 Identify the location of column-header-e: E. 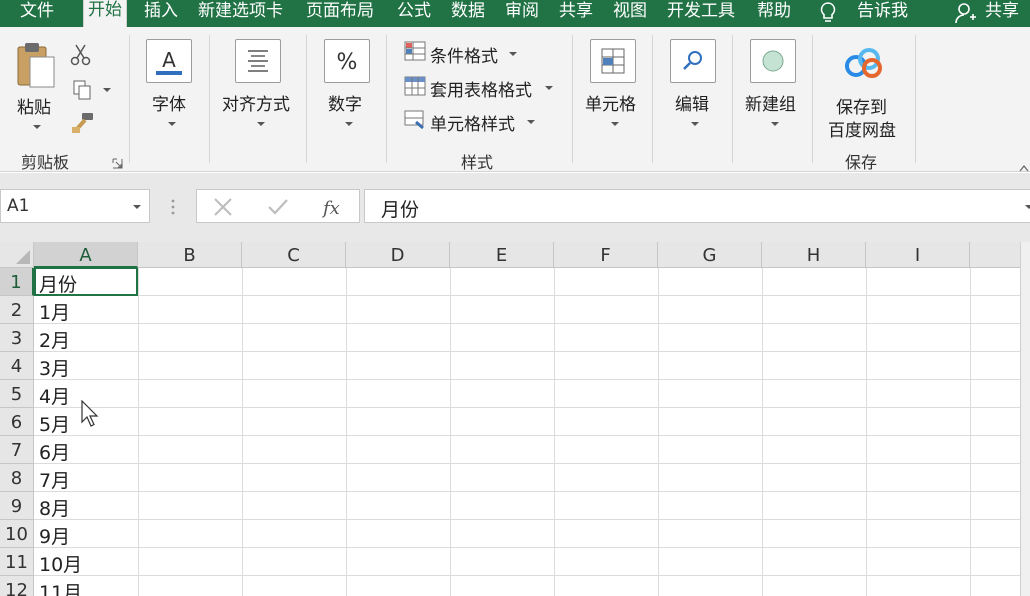
(502, 255).